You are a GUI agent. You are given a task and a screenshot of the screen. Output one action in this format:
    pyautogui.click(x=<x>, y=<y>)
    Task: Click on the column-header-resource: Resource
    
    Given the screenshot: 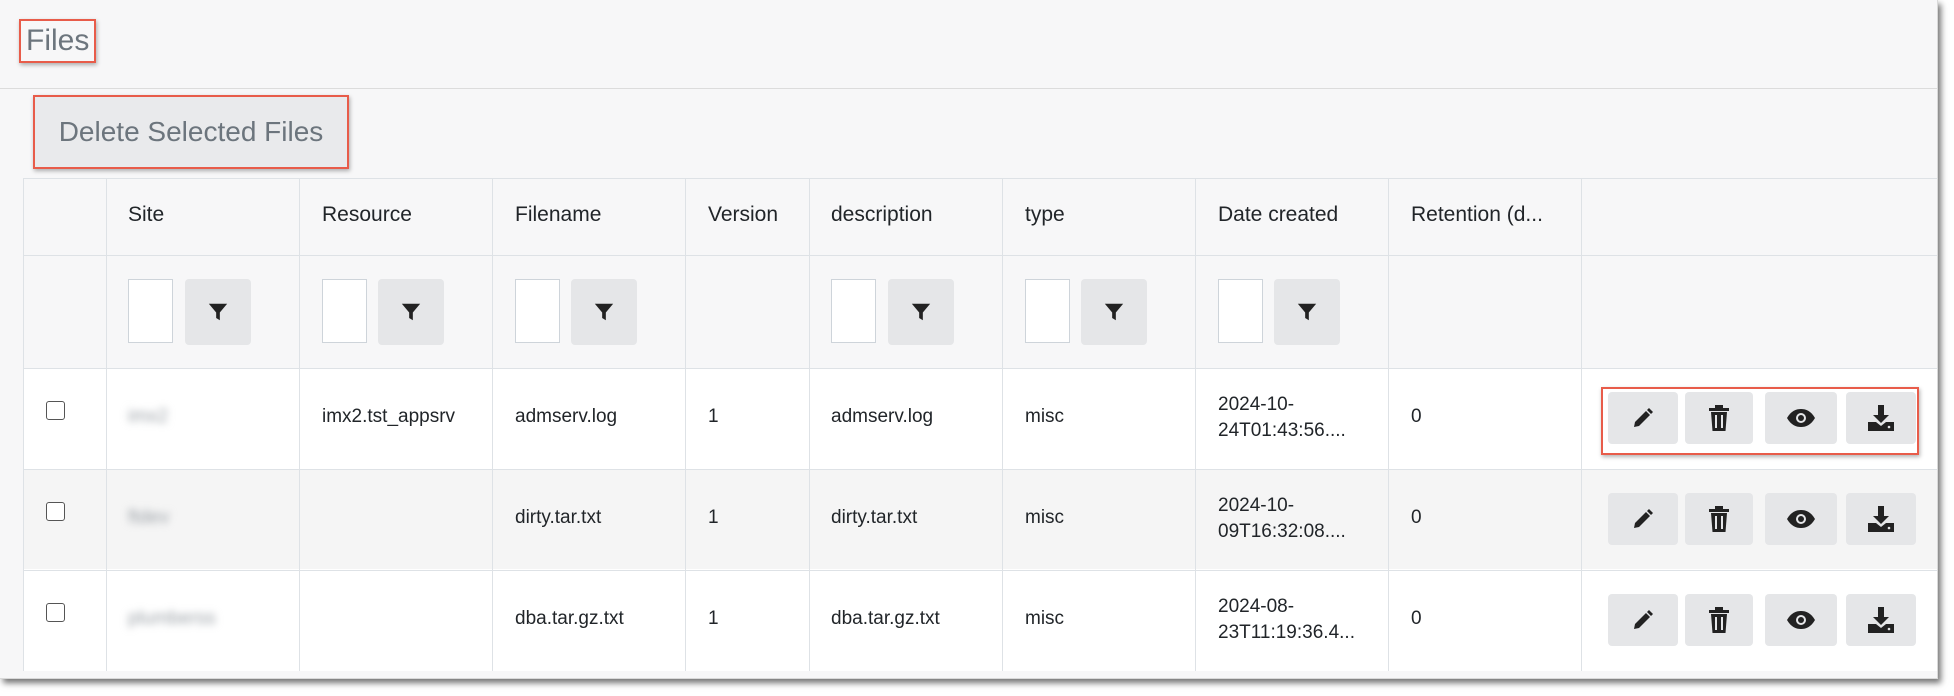 What is the action you would take?
    pyautogui.click(x=367, y=215)
    